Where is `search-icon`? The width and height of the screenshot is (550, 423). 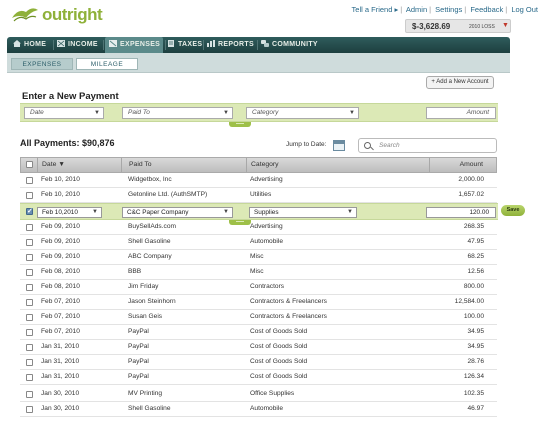
search-icon is located at coordinates (367, 145).